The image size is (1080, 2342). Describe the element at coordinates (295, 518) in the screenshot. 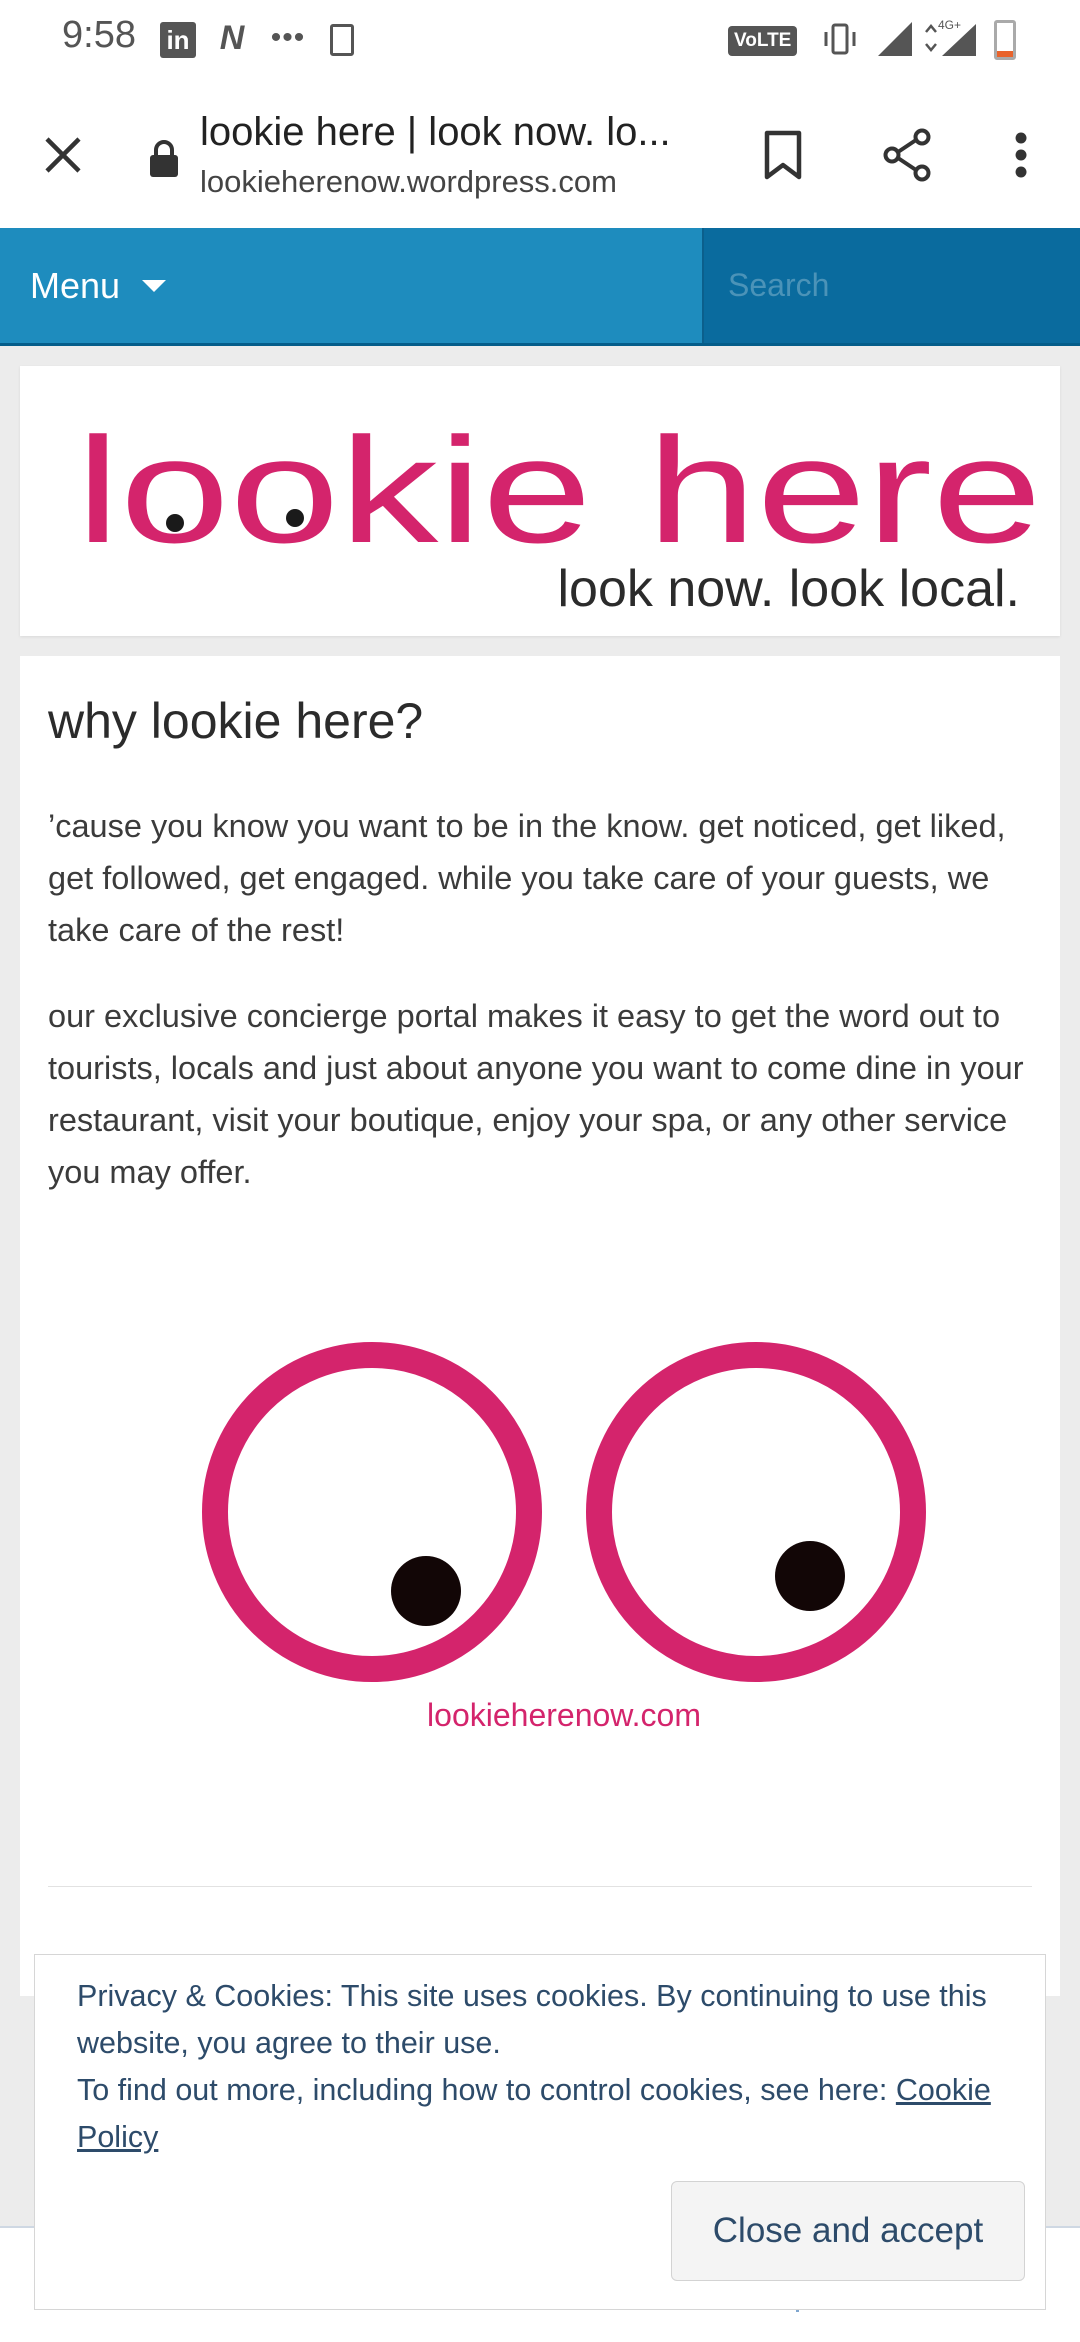

I see `logo-pupil-right` at that location.